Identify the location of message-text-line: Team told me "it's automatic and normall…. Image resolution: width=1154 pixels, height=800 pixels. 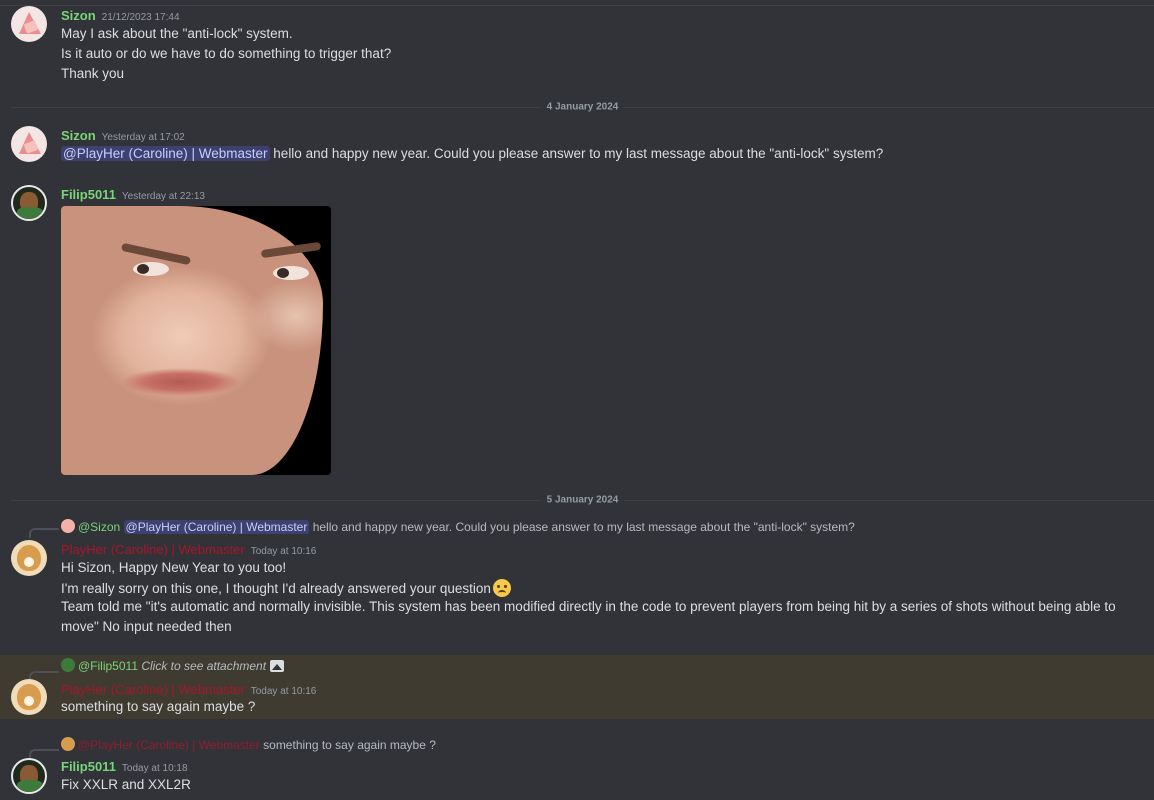
(588, 606).